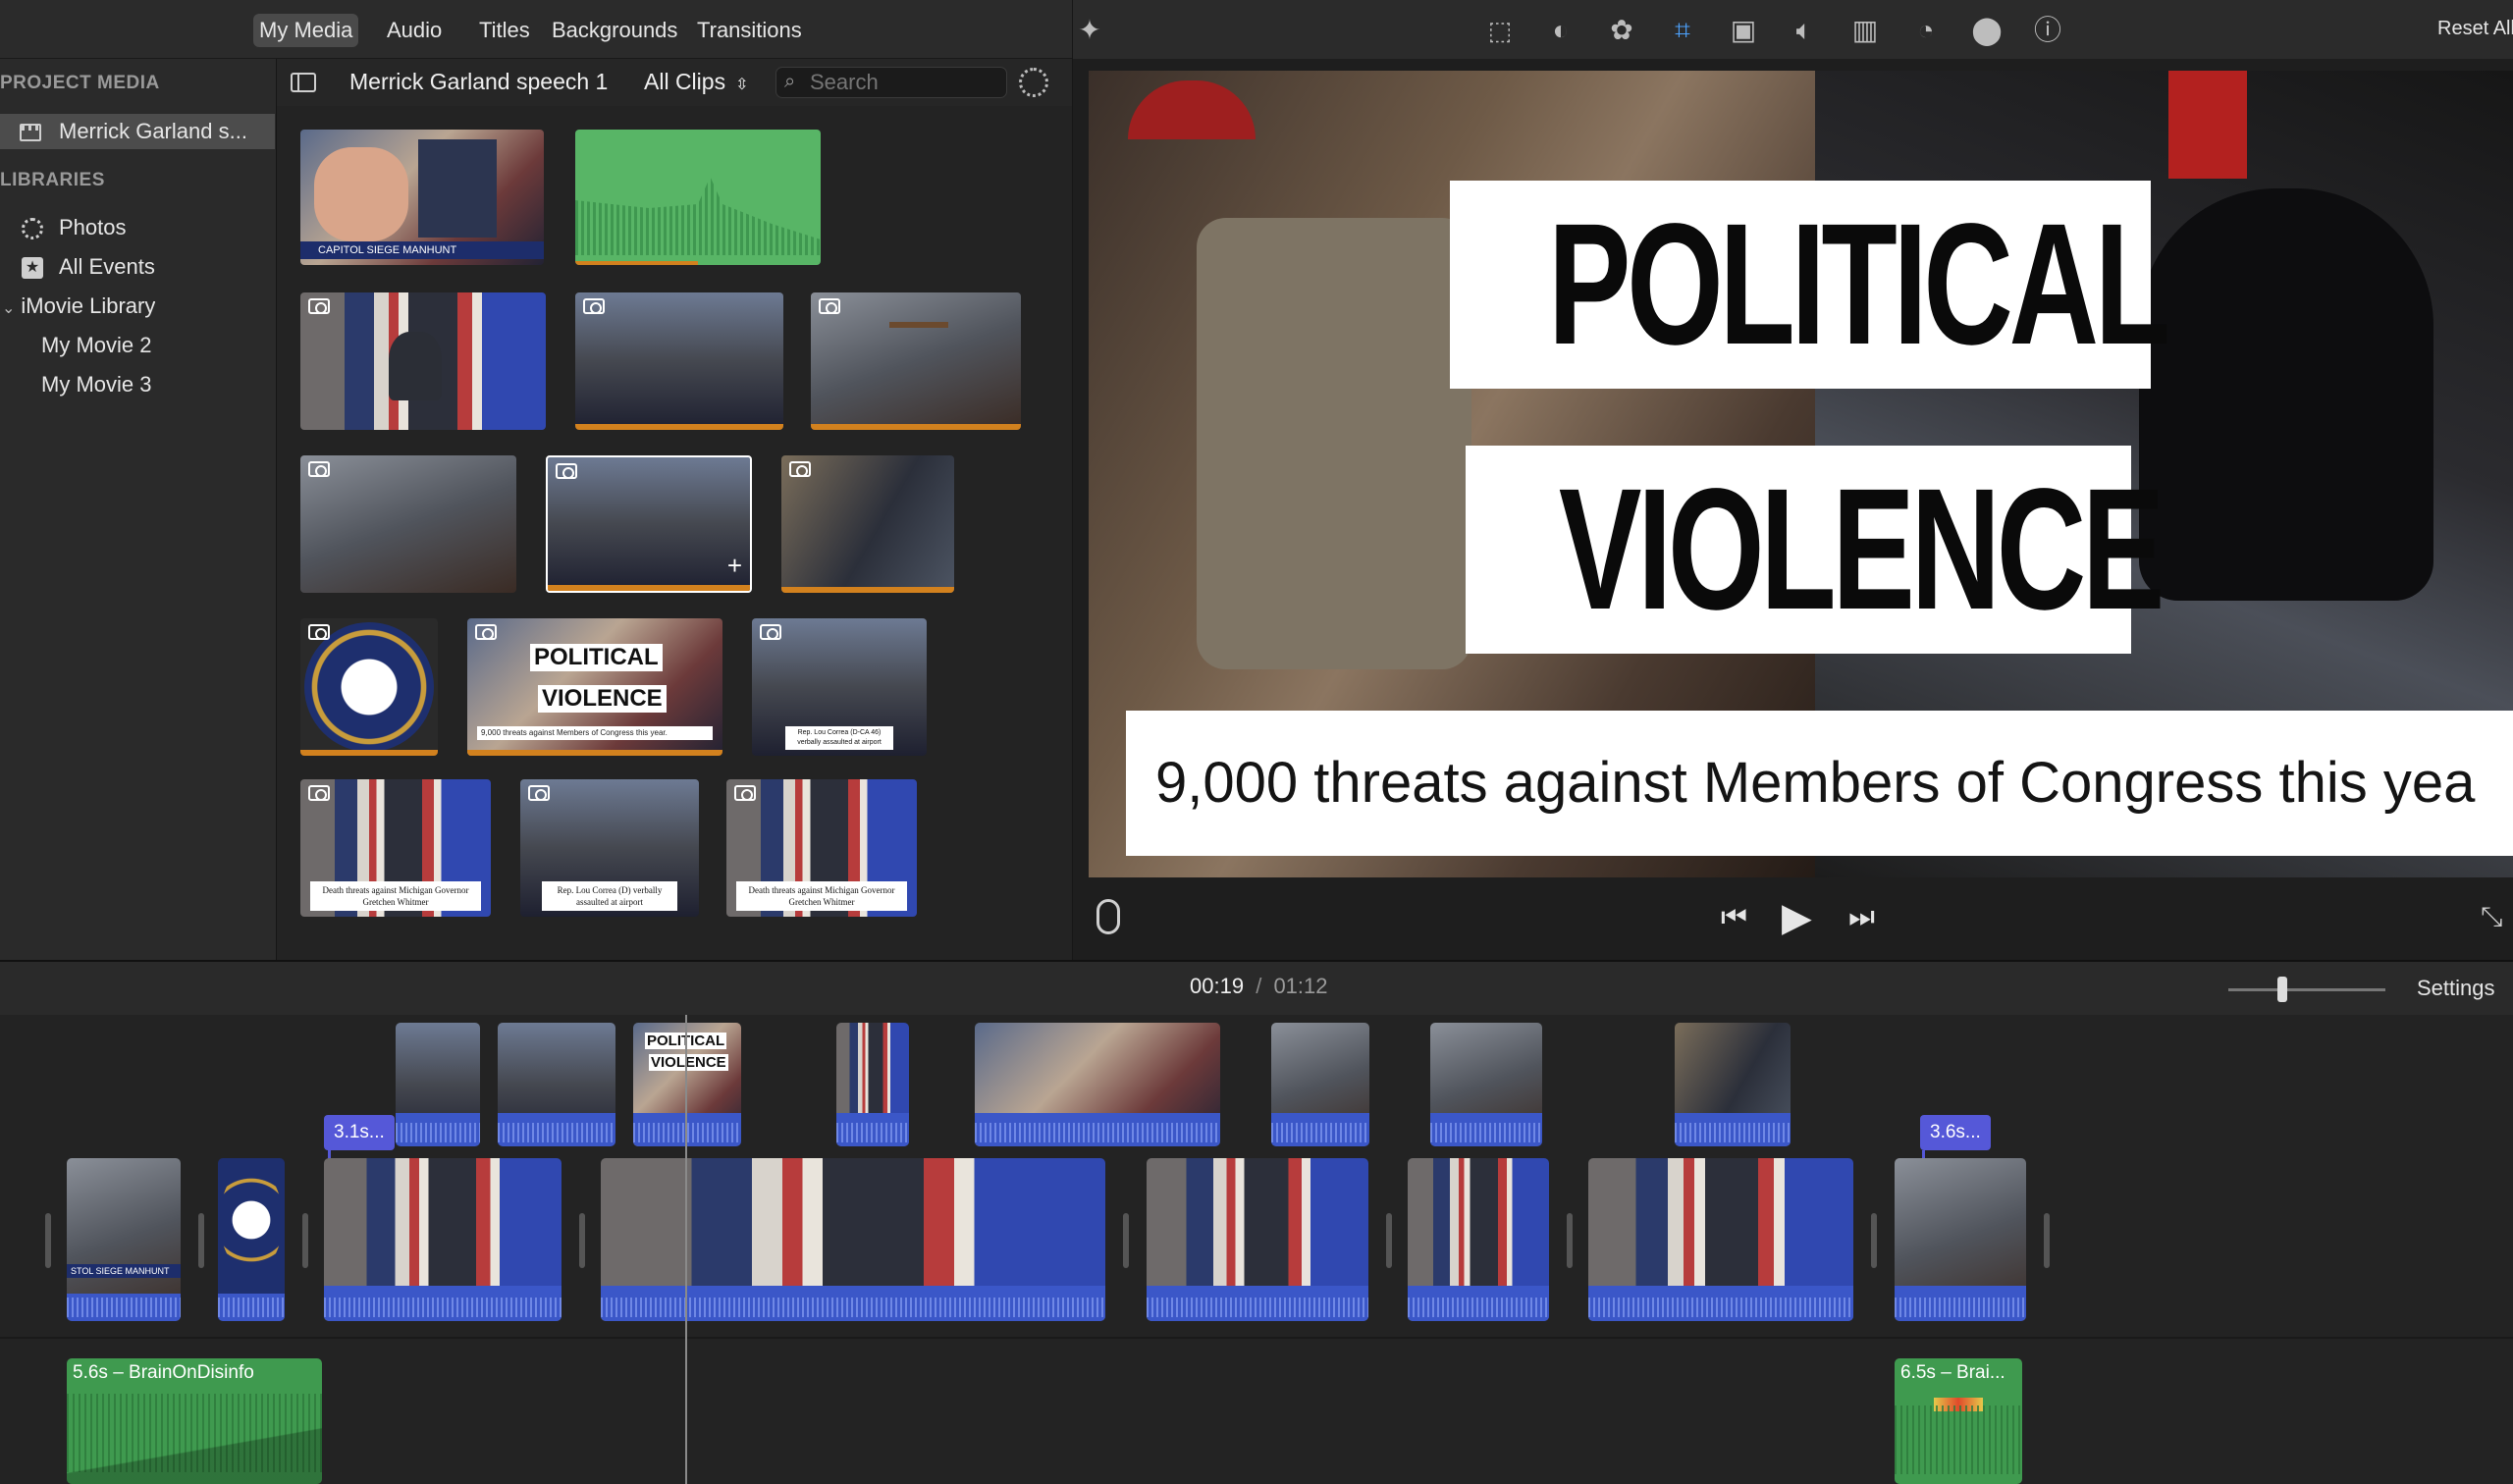  I want to click on info-icon: ⓘ, so click(2048, 30).